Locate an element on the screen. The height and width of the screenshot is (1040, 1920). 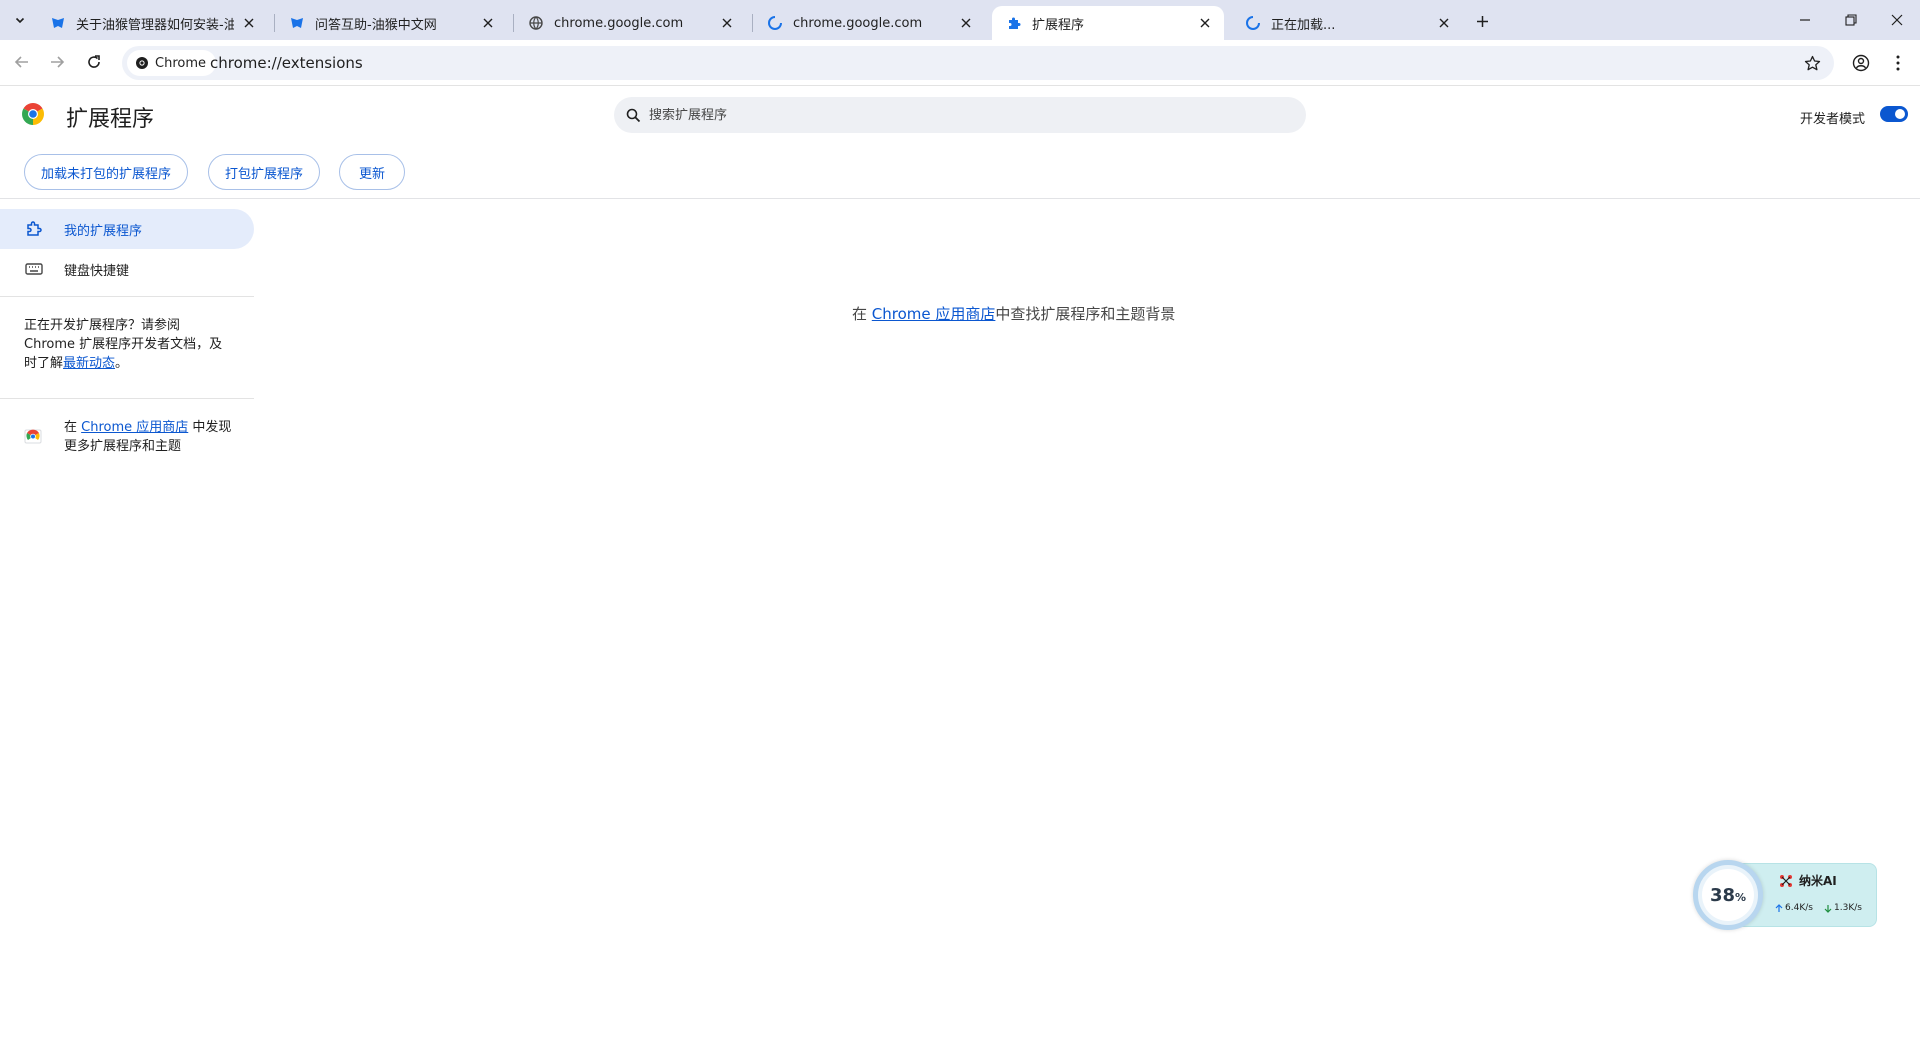
profile-button is located at coordinates (1861, 63).